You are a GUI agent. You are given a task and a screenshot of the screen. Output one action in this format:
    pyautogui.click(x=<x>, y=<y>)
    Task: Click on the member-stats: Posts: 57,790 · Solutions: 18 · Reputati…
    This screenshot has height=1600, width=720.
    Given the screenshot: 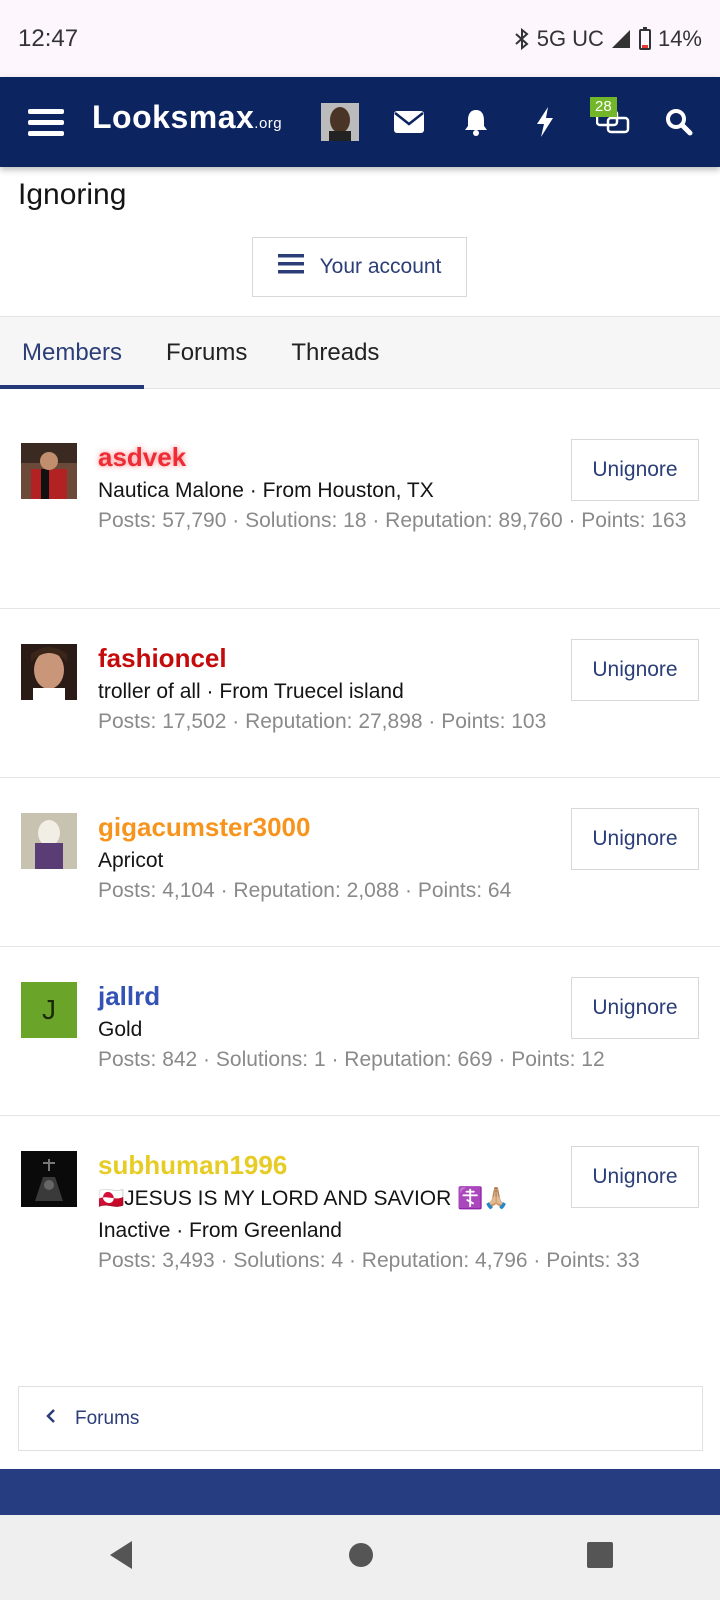 What is the action you would take?
    pyautogui.click(x=392, y=520)
    